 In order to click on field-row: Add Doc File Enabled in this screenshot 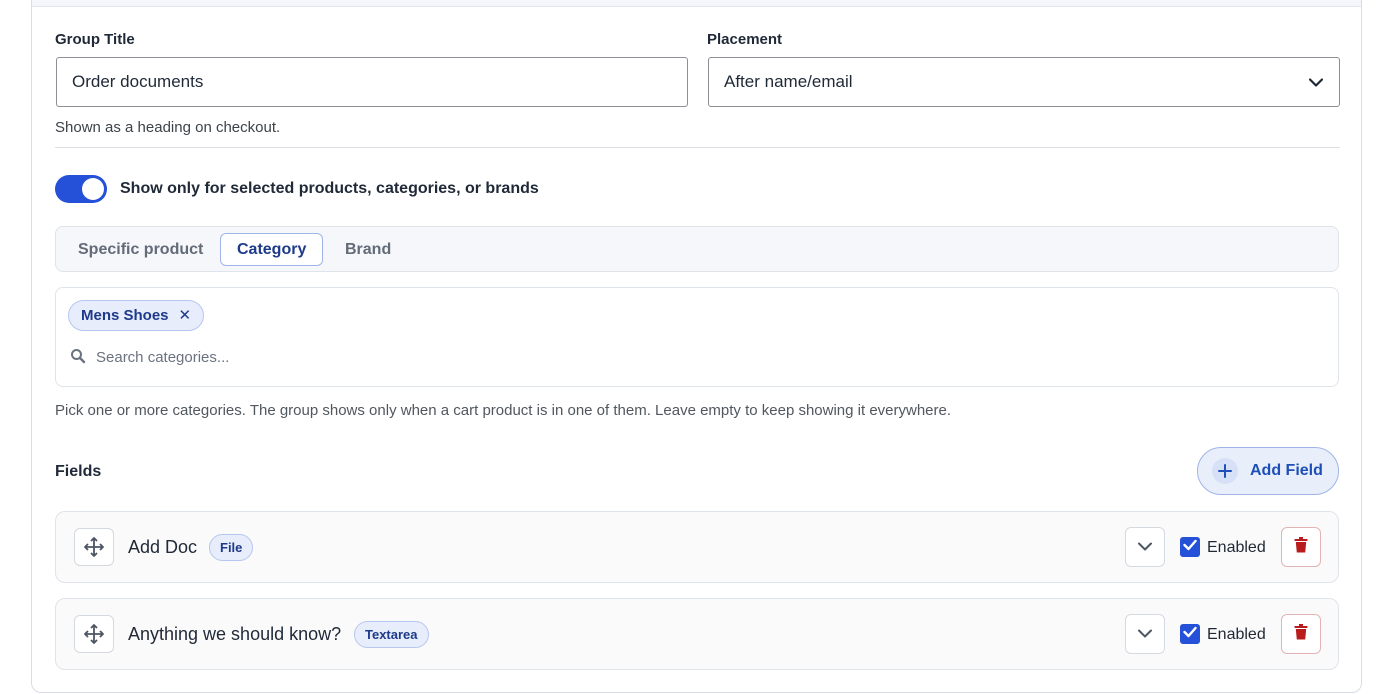, I will do `click(697, 547)`.